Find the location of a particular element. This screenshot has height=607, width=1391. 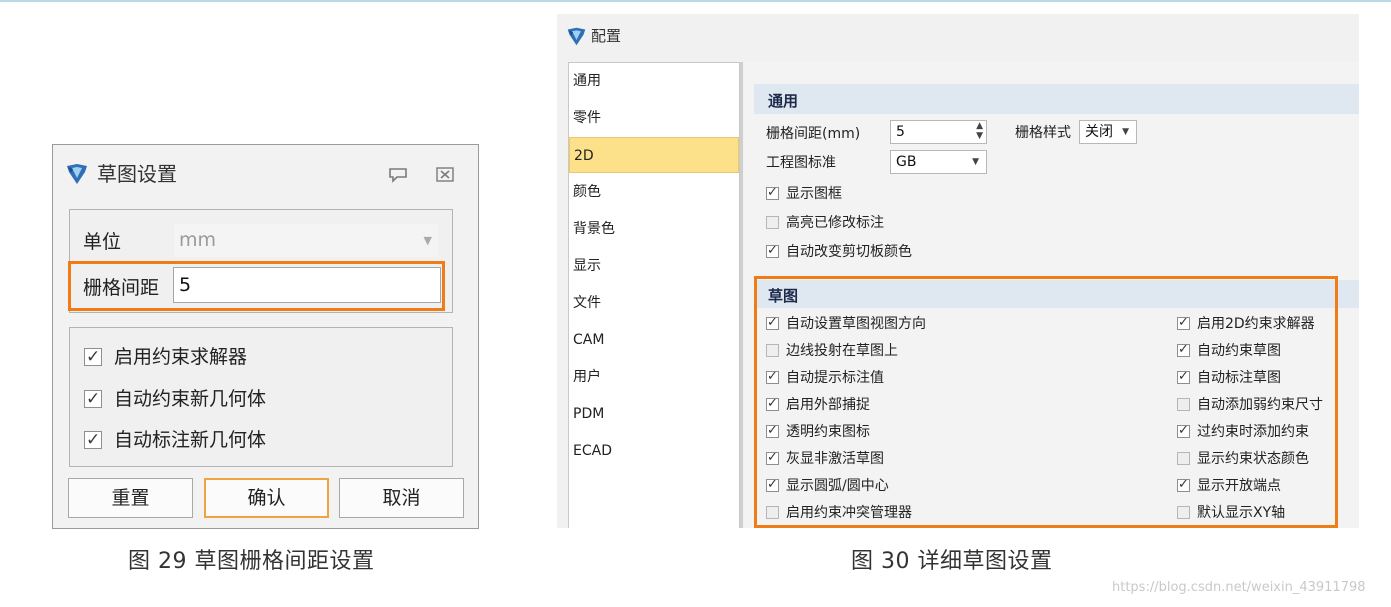

checkbox-label: 自动添加弱约束尺寸 is located at coordinates (1260, 405).